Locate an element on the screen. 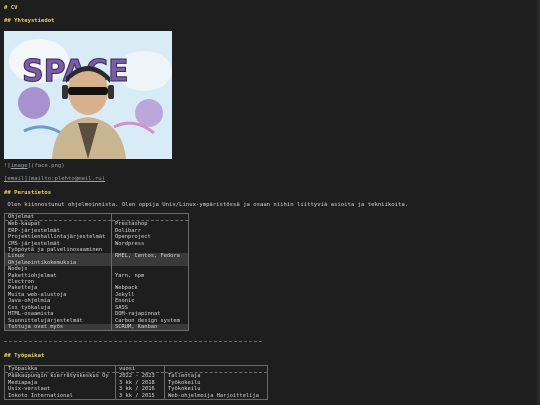 The width and height of the screenshot is (540, 405). table-header-row: Ohjelmat is located at coordinates (96, 218).